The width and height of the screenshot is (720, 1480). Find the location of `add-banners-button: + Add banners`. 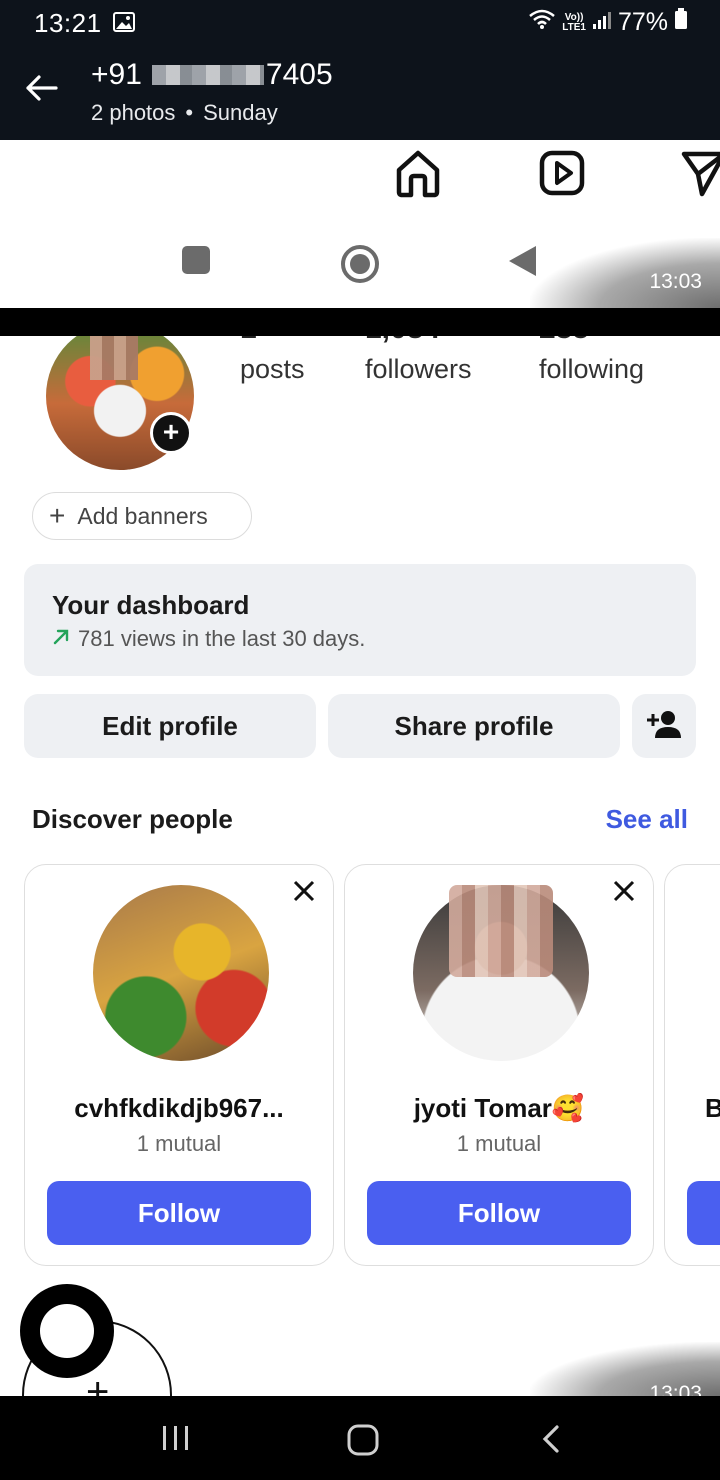

add-banners-button: + Add banners is located at coordinates (142, 516).